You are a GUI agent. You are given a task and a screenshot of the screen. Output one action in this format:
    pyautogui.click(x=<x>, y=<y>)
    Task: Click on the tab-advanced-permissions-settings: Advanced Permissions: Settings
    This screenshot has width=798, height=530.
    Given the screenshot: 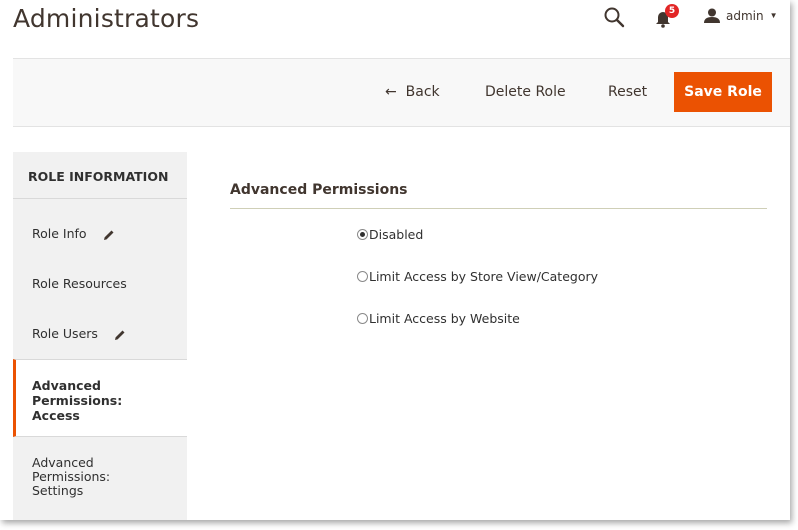 What is the action you would take?
    pyautogui.click(x=100, y=477)
    